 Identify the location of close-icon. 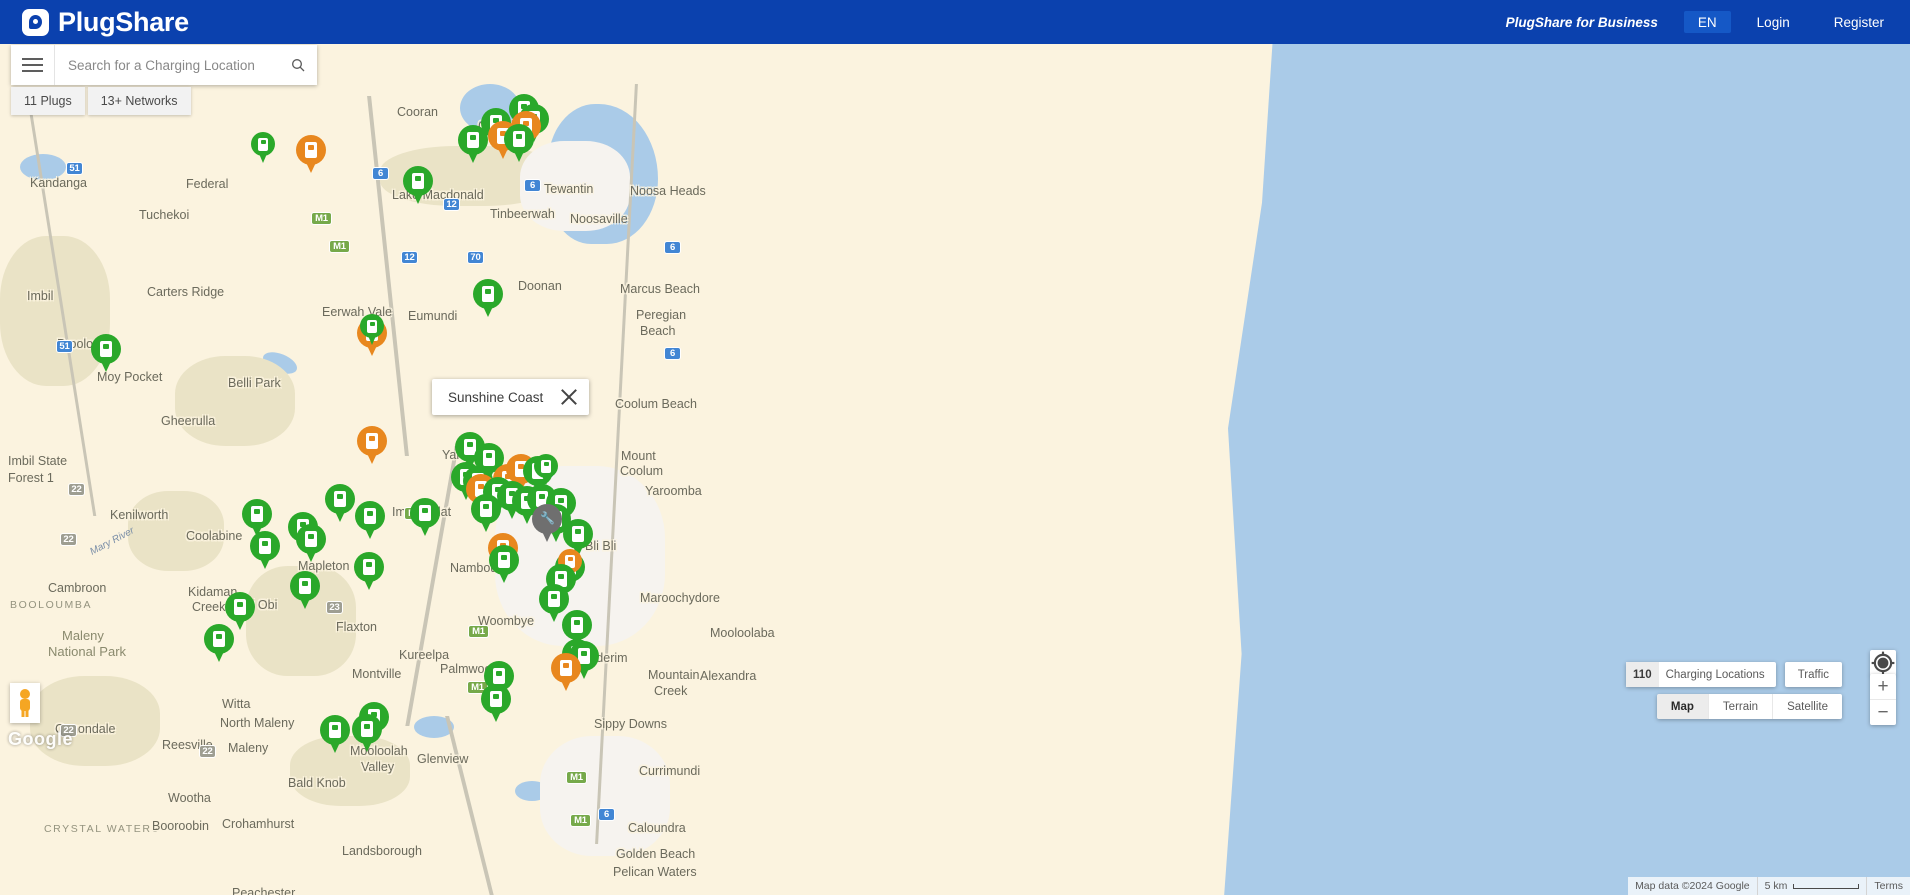
(569, 397).